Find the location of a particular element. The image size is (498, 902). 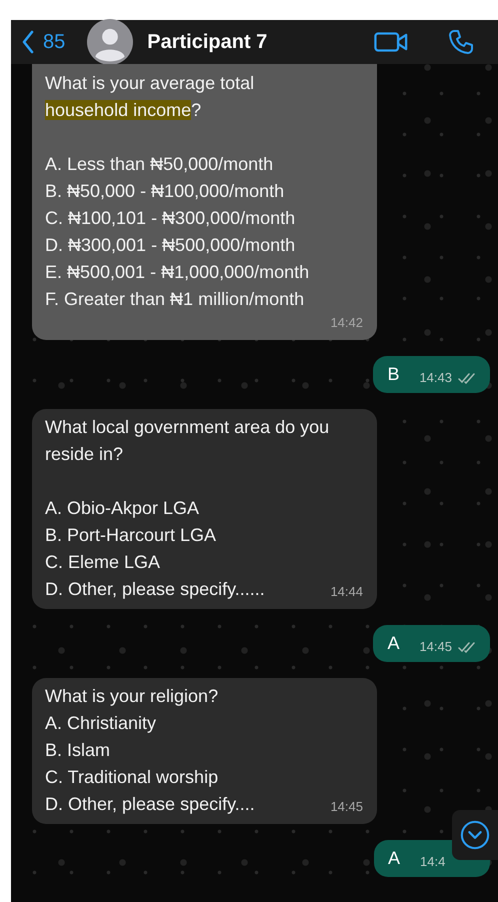

scroll-down-icon is located at coordinates (475, 835).